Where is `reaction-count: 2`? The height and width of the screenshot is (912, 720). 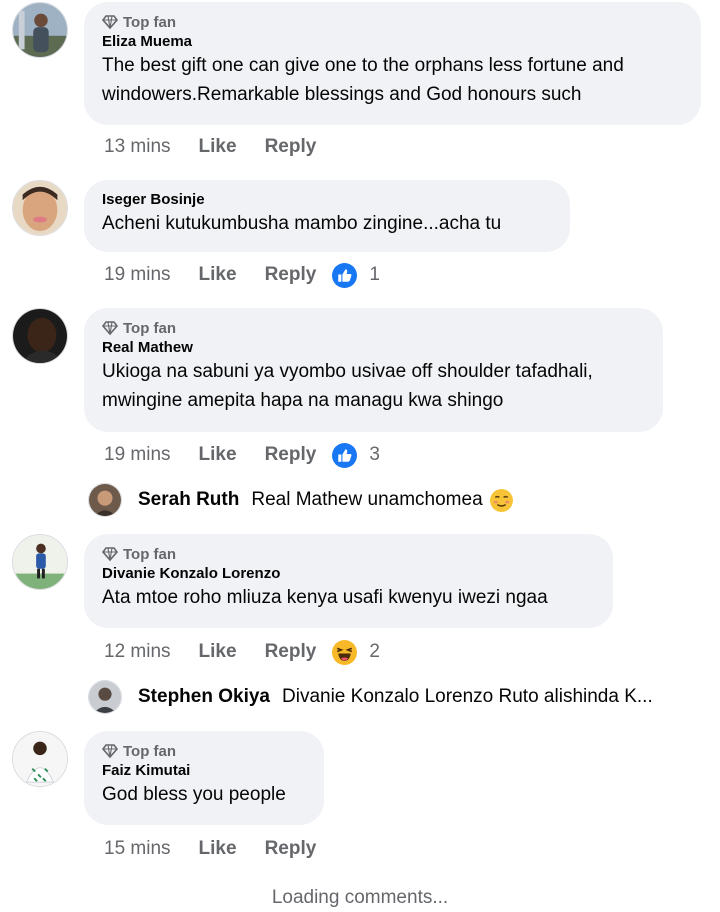 reaction-count: 2 is located at coordinates (374, 651).